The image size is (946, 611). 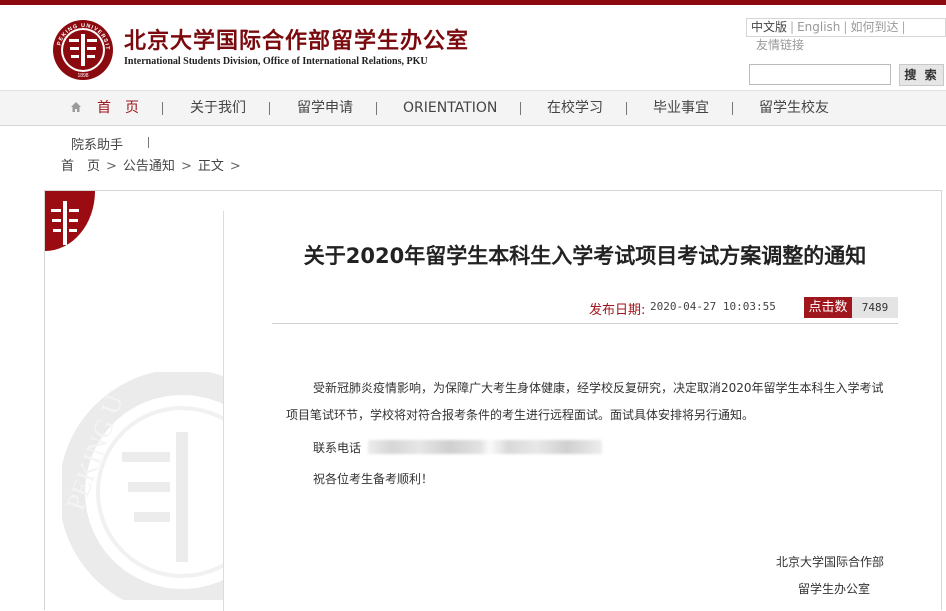 I want to click on breadcrumb-notices: 公告通知, so click(x=149, y=166).